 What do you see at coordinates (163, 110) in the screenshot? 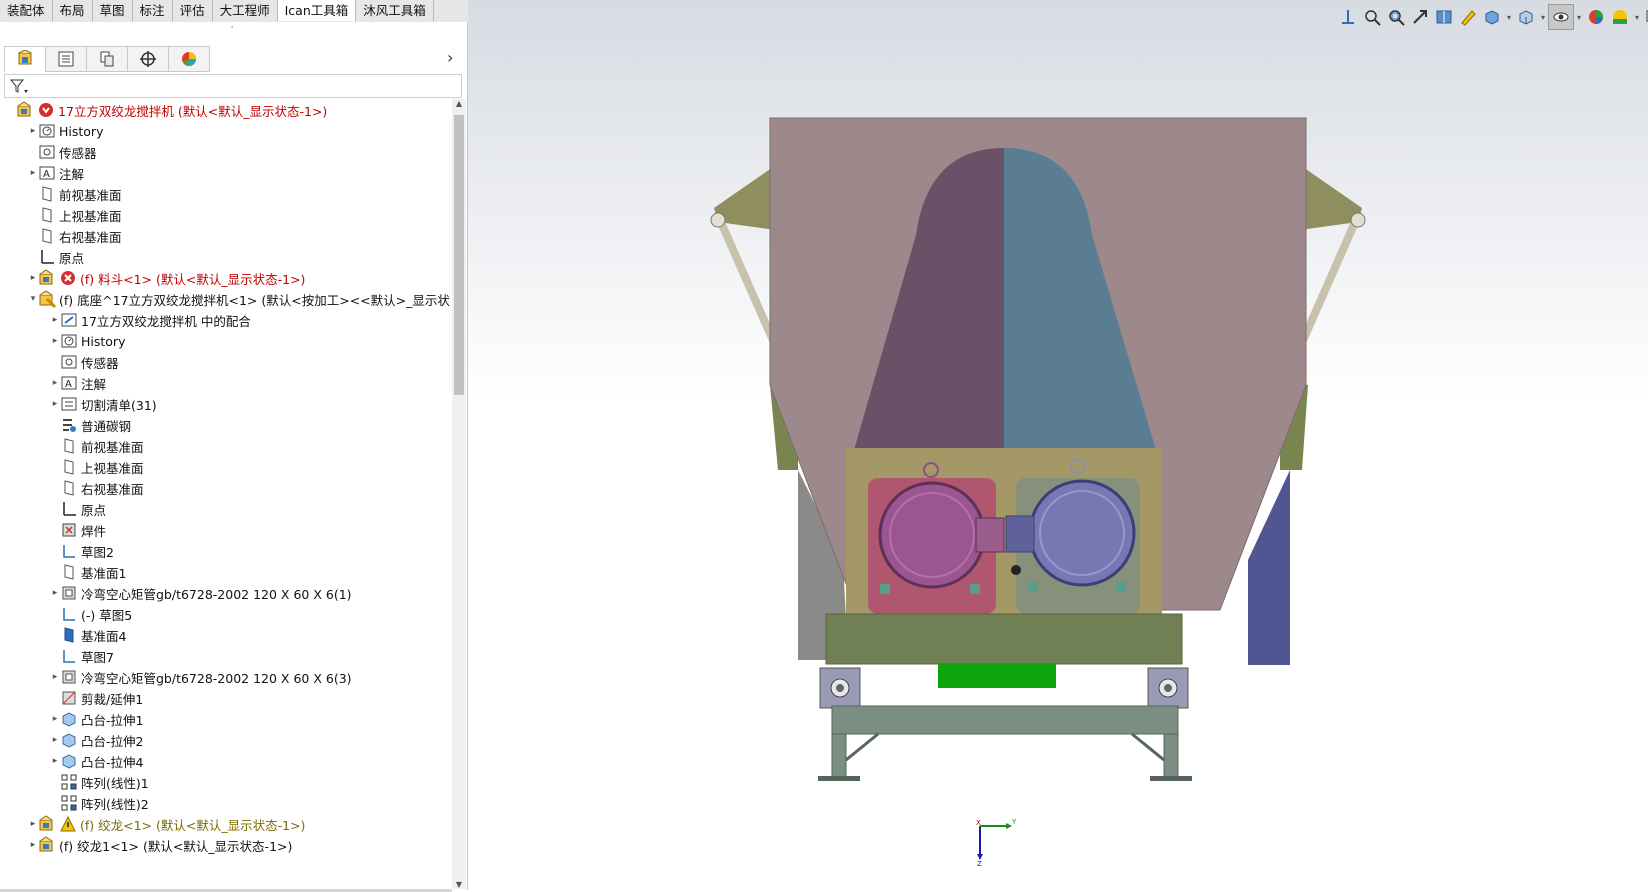
I see `tree-item: 17立方双绞龙搅拌机 (默认<默认_显示状态-1>)` at bounding box center [163, 110].